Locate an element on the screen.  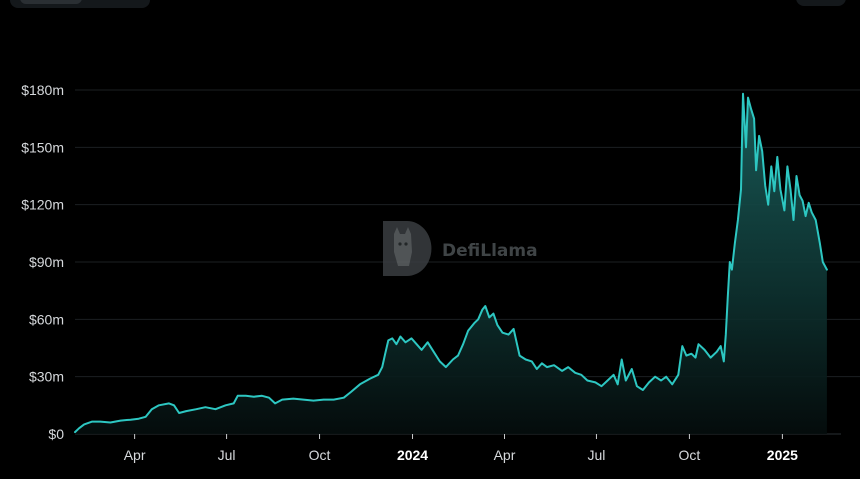
y-tick-label: $60m is located at coordinates (46, 319).